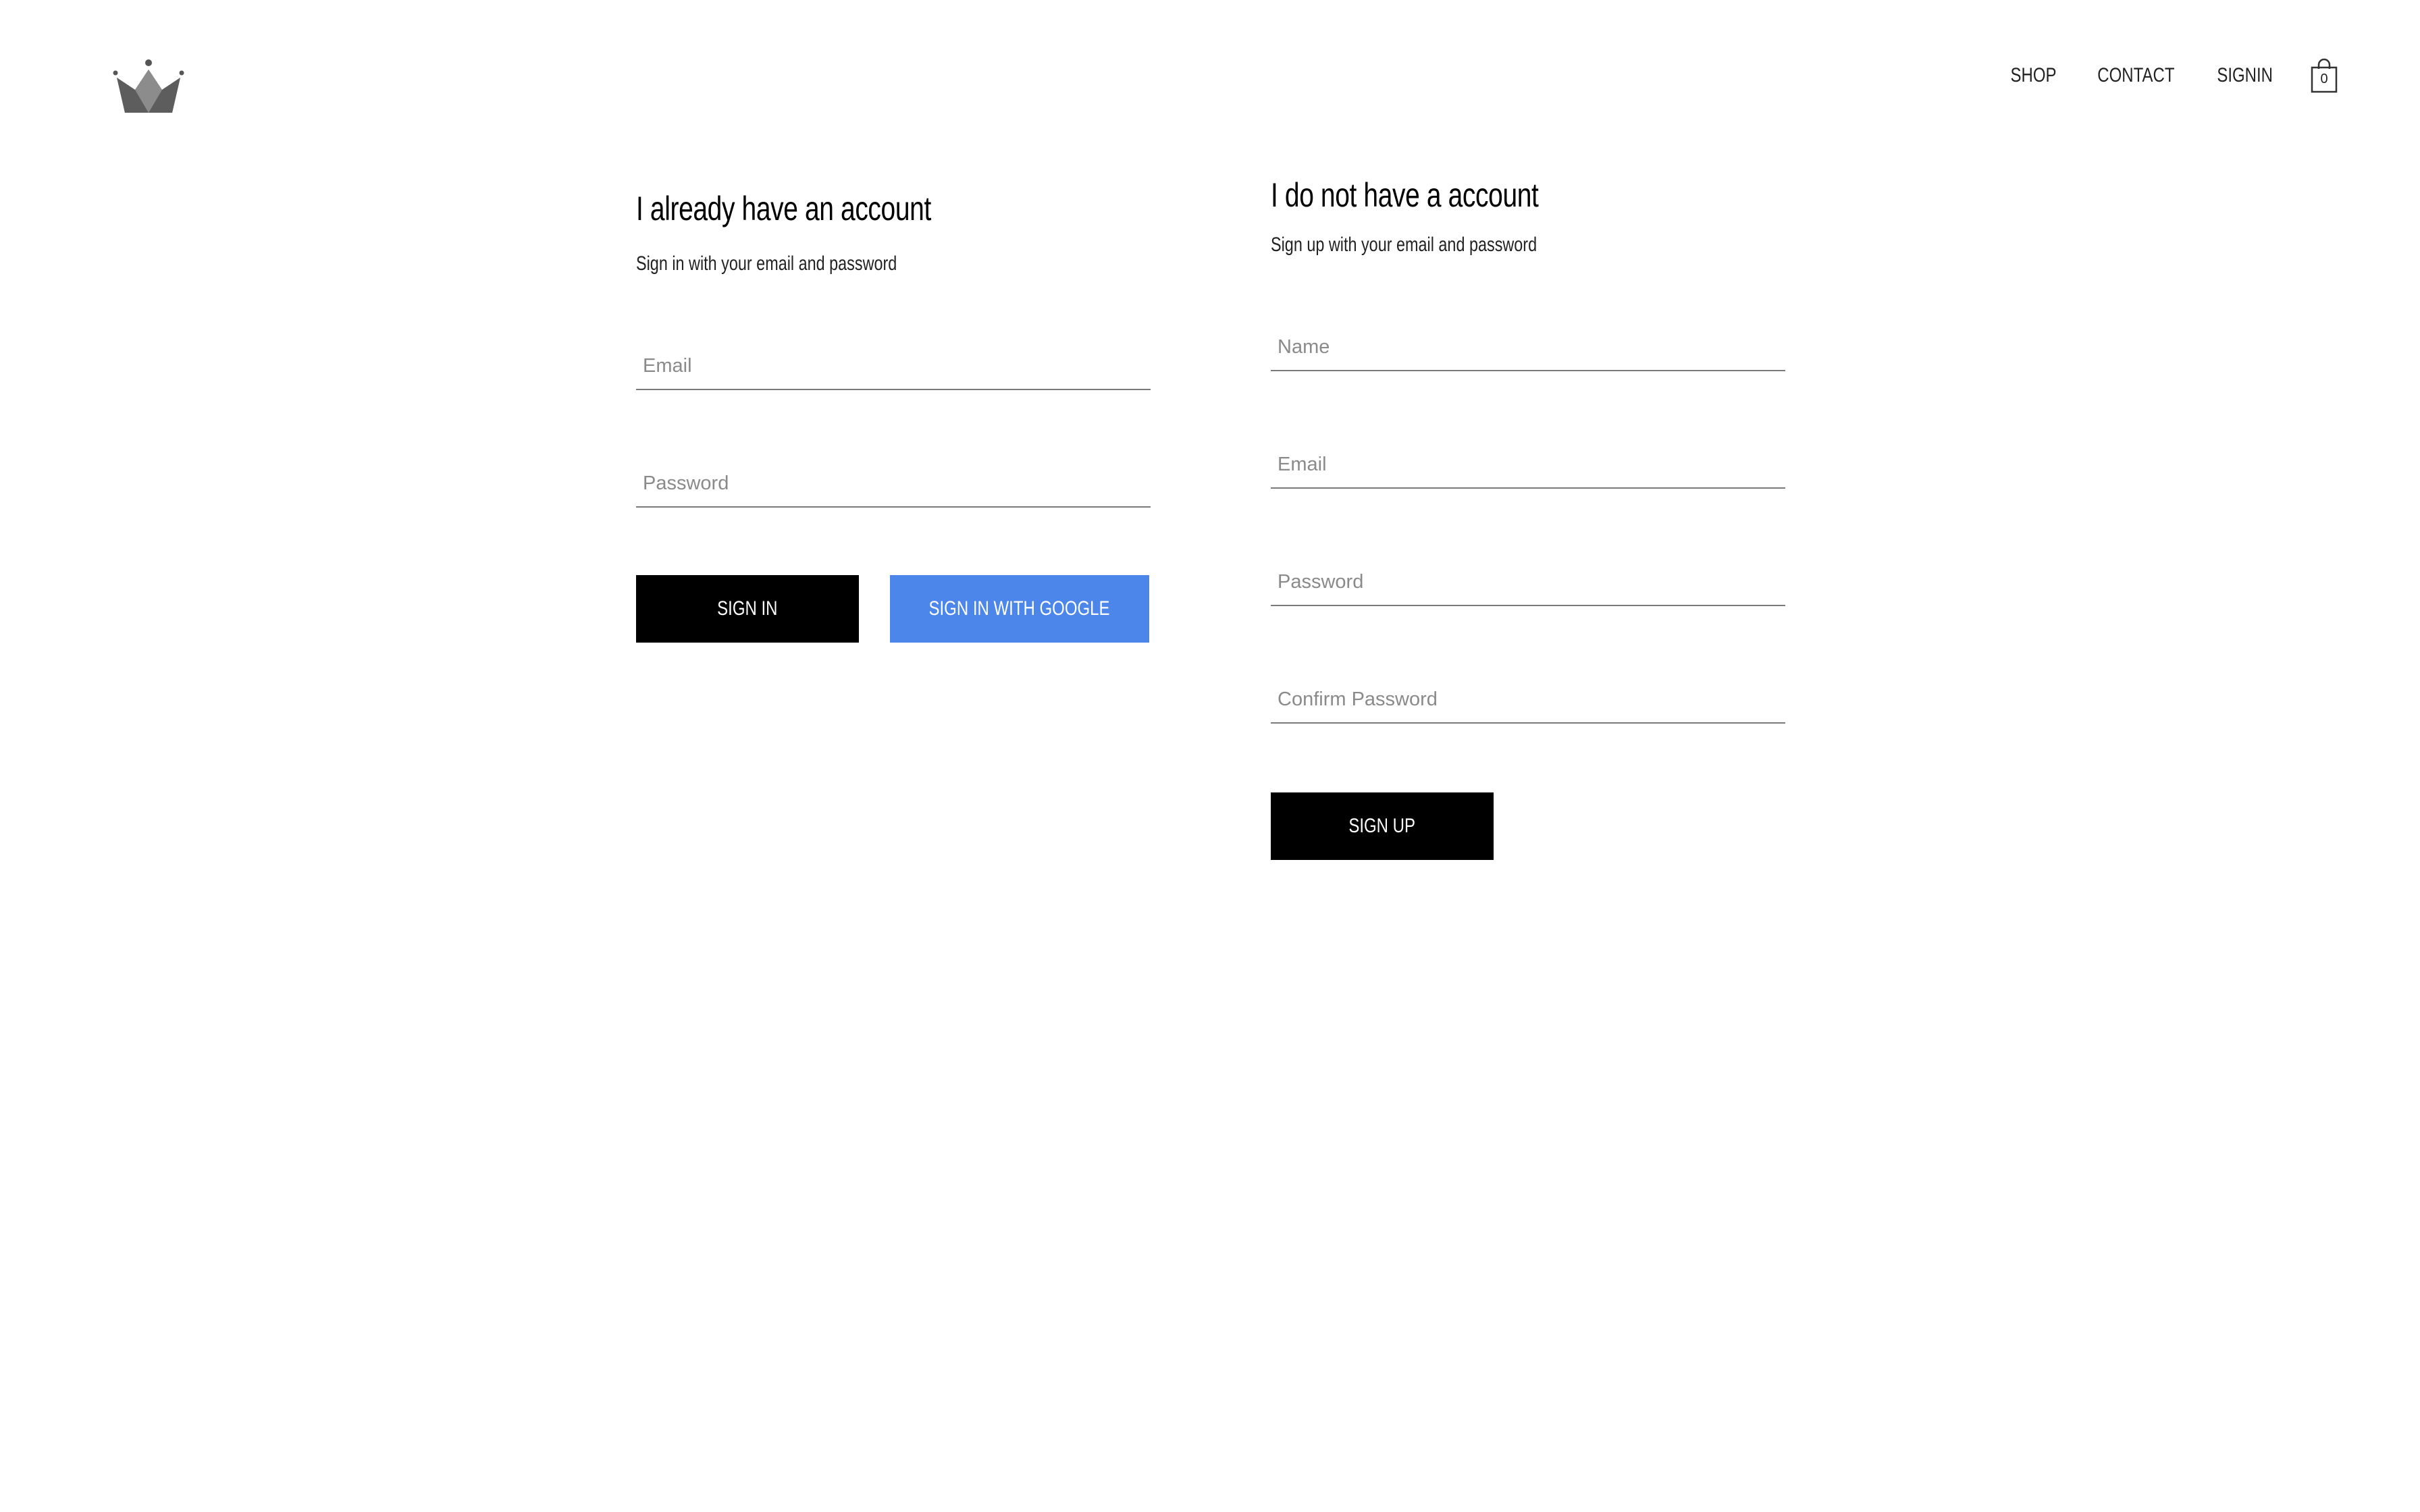 This screenshot has width=2420, height=1512. I want to click on signup-email-field, so click(1528, 468).